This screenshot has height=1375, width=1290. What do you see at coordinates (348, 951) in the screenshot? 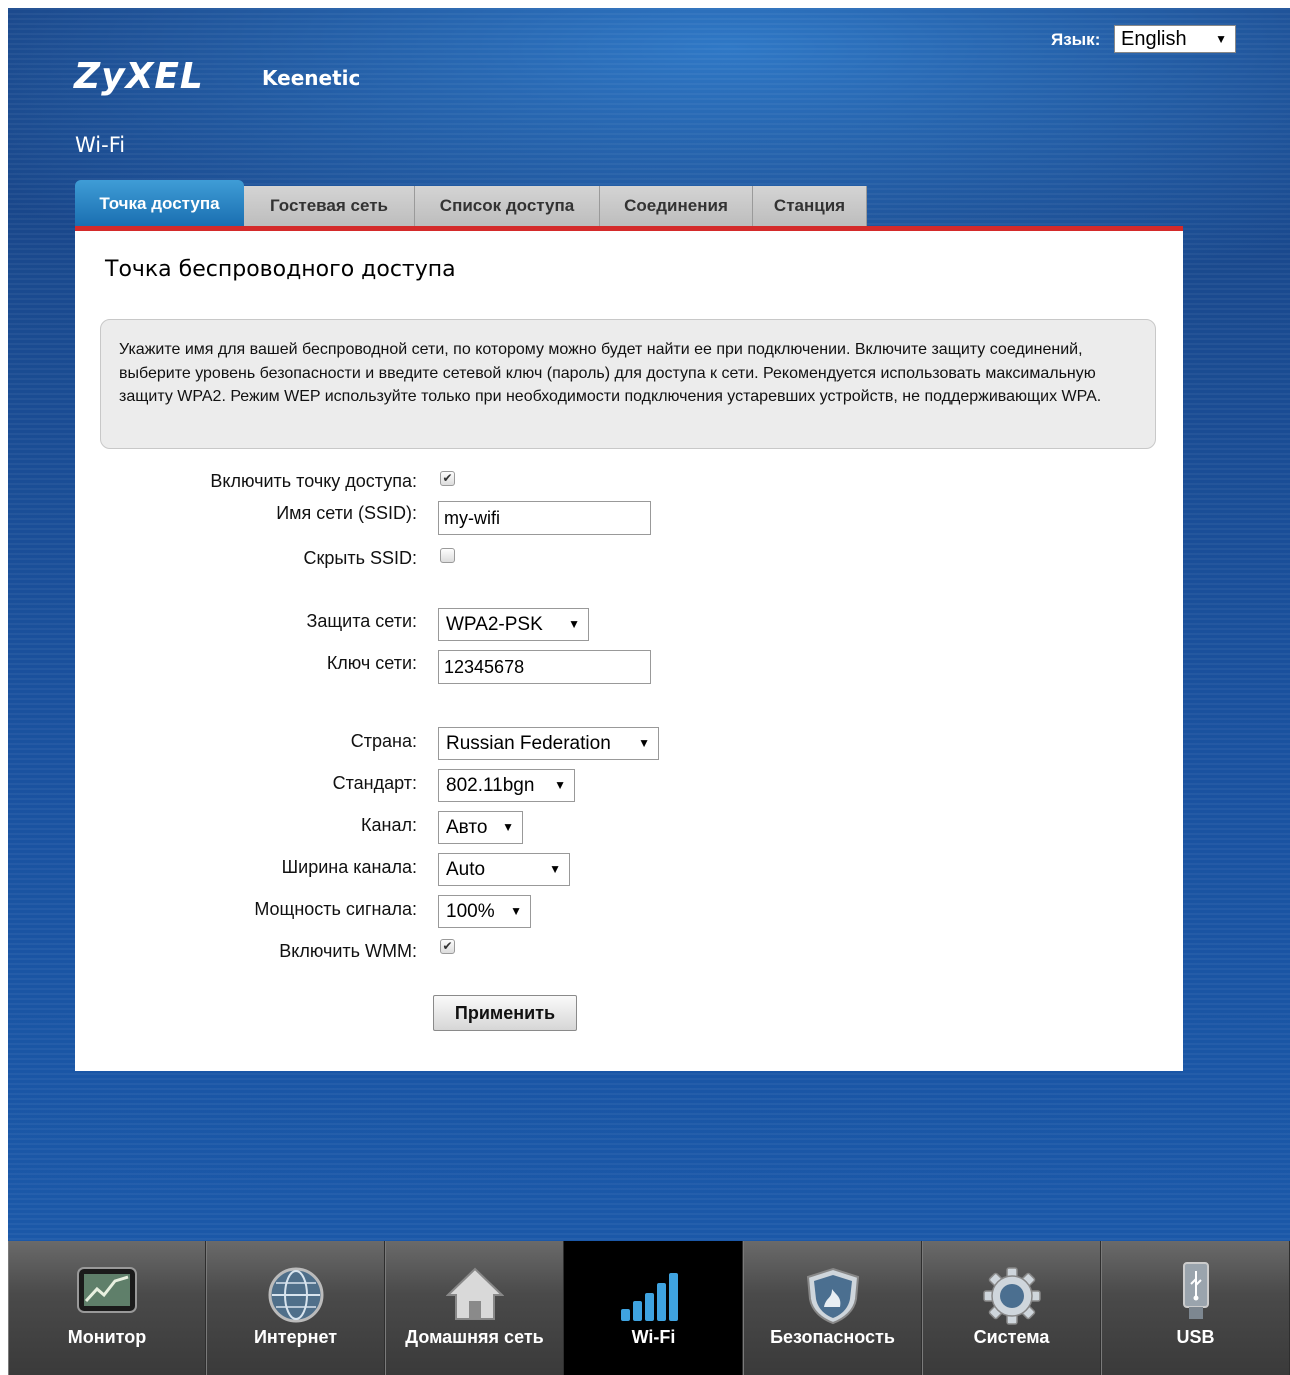
I see `wmm-label: Включить WMM:` at bounding box center [348, 951].